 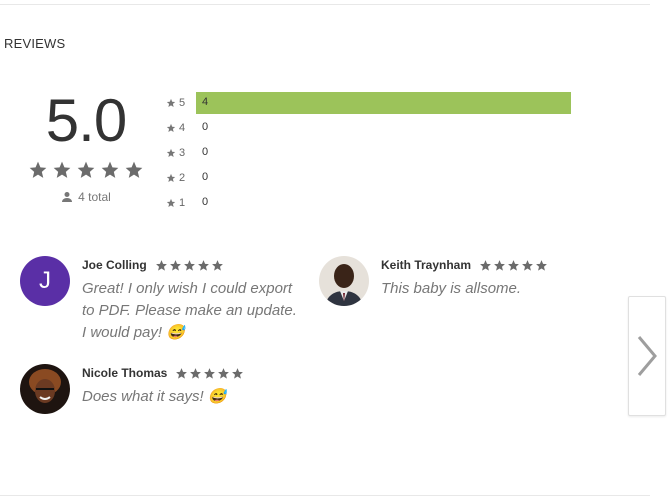 What do you see at coordinates (182, 127) in the screenshot?
I see `histogram-star-label: 4` at bounding box center [182, 127].